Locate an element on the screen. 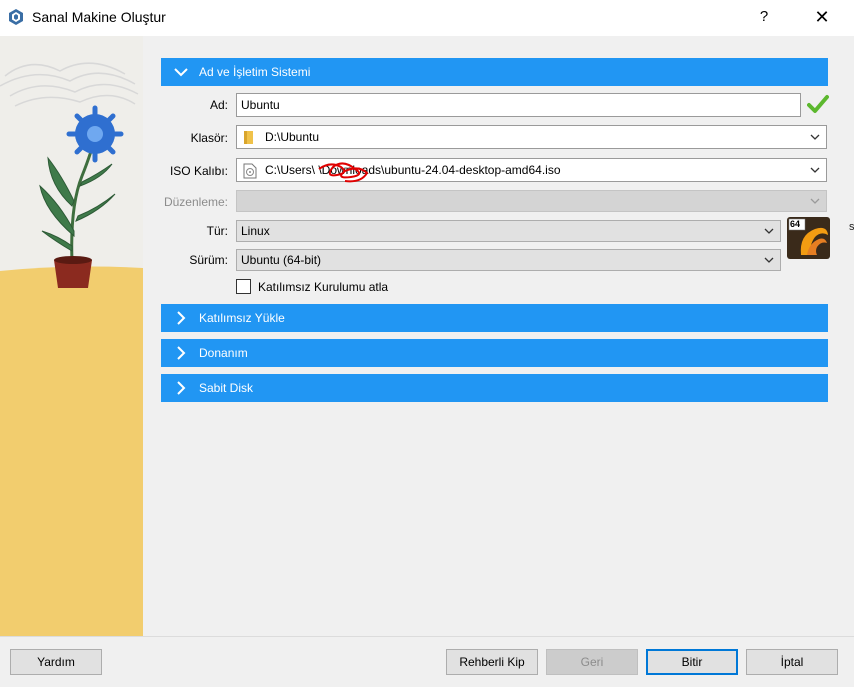  section-name-os: Ad ve İşletim Sistemi is located at coordinates (494, 72).